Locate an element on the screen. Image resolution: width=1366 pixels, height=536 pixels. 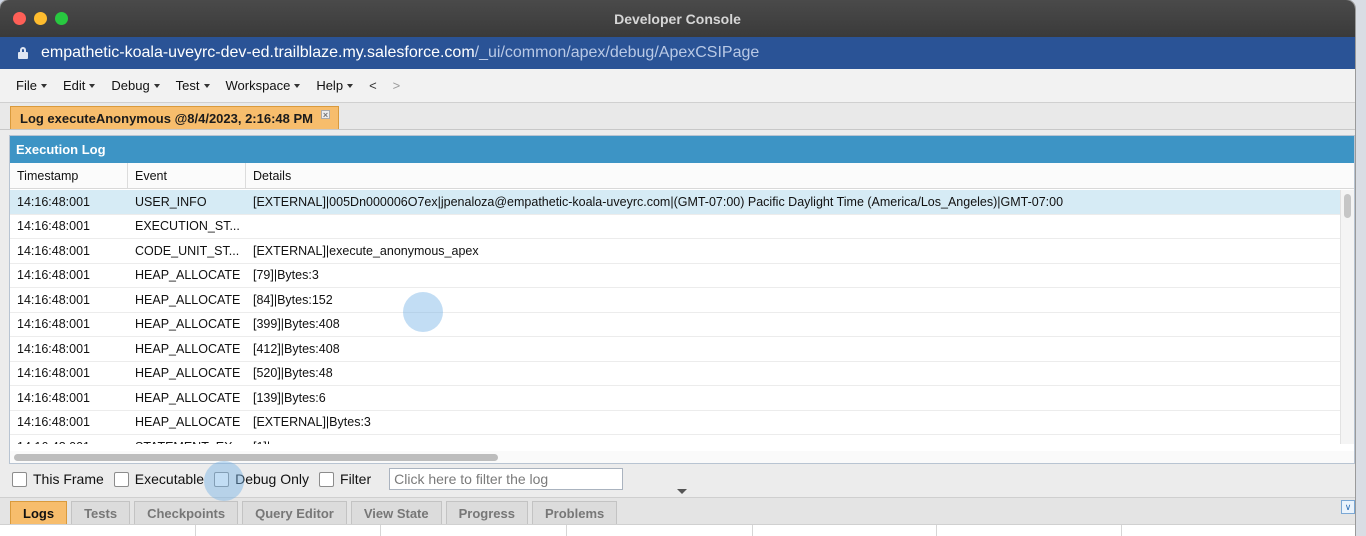
executable-label: Executable is located at coordinates (169, 479).